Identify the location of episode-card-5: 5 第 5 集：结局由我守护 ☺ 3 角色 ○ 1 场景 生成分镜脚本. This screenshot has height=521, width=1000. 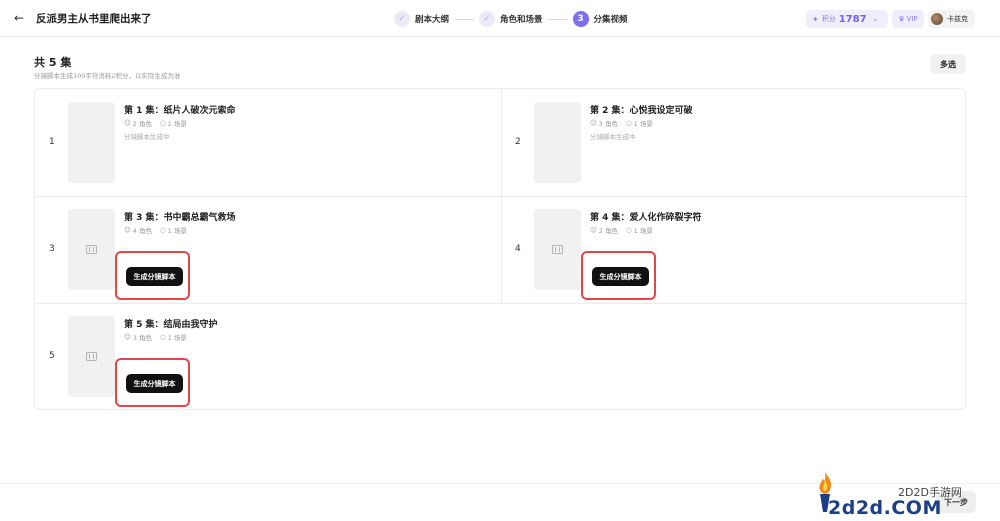
(268, 356).